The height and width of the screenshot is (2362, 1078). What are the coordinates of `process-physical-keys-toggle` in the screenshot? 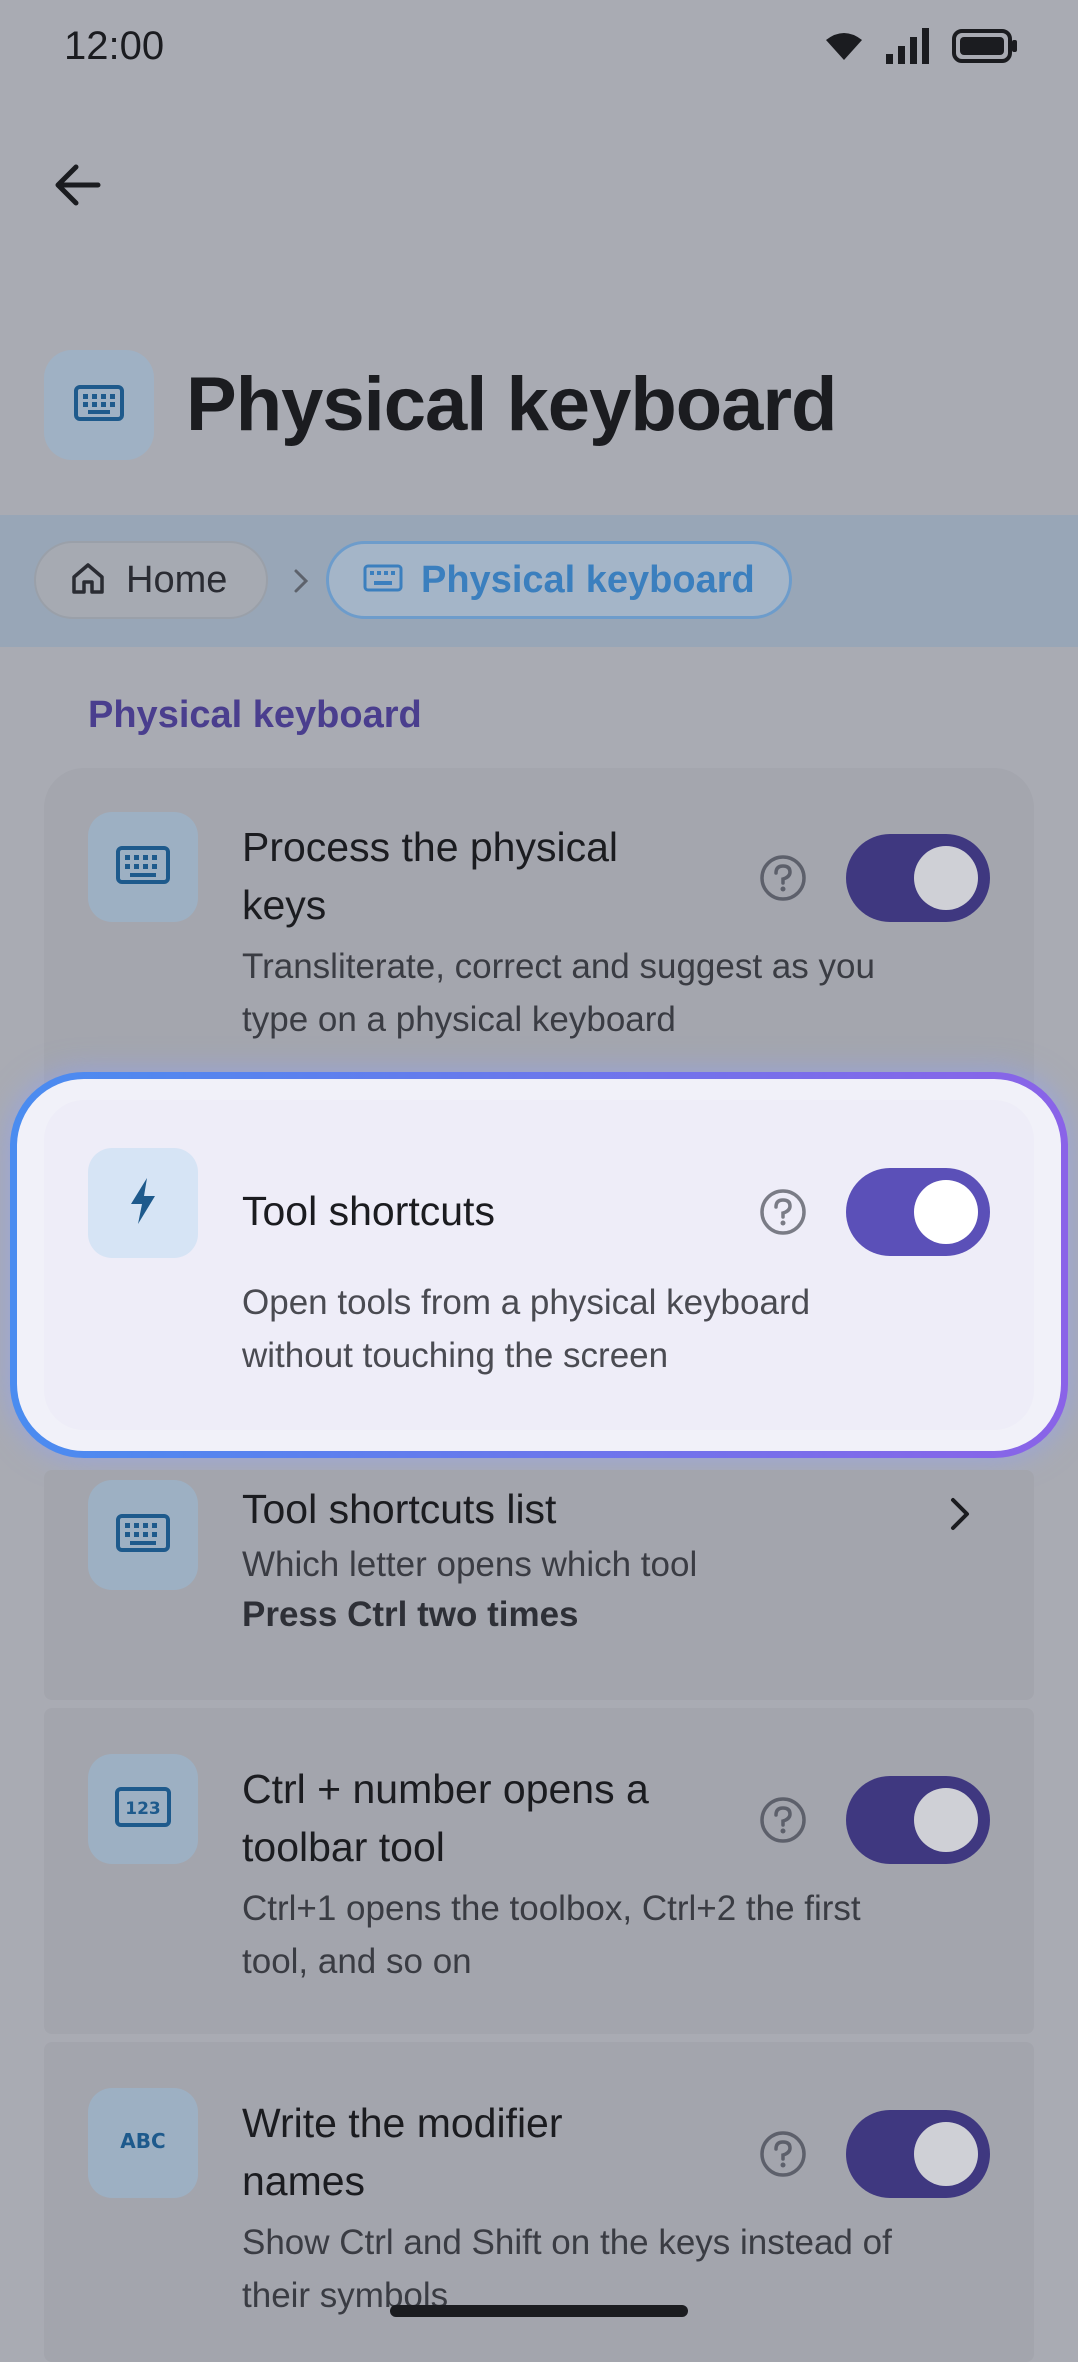 It's located at (918, 878).